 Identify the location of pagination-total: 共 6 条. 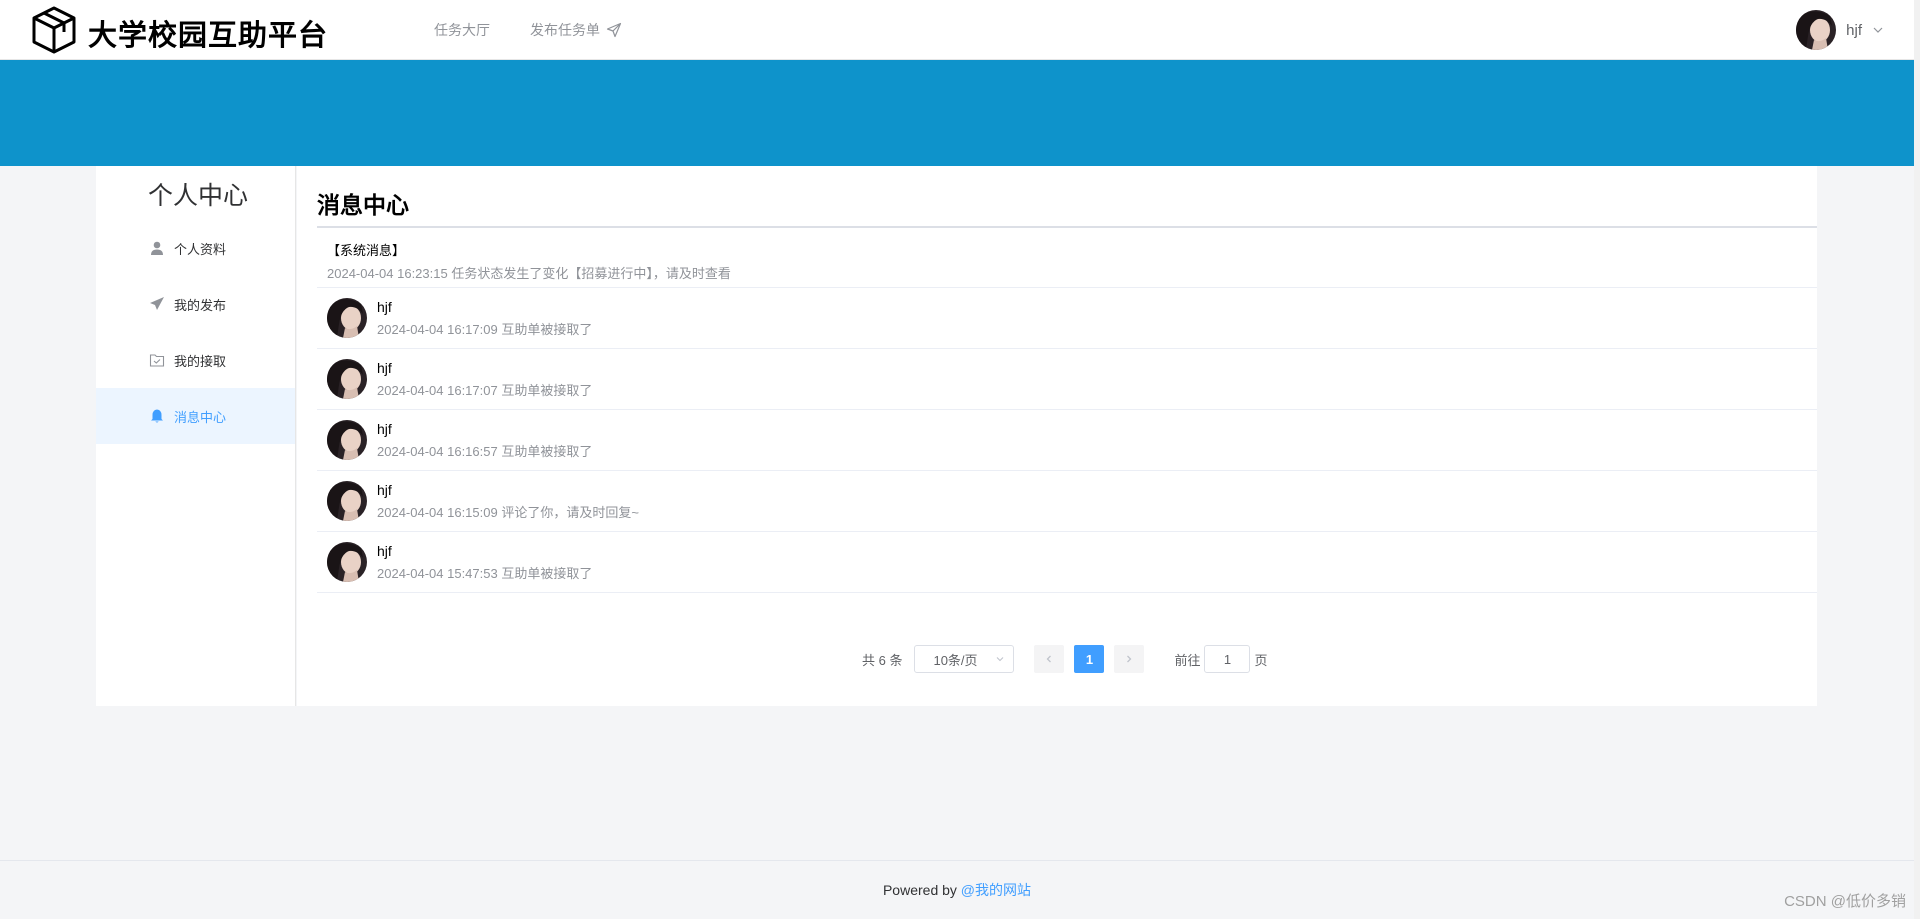
(882, 660).